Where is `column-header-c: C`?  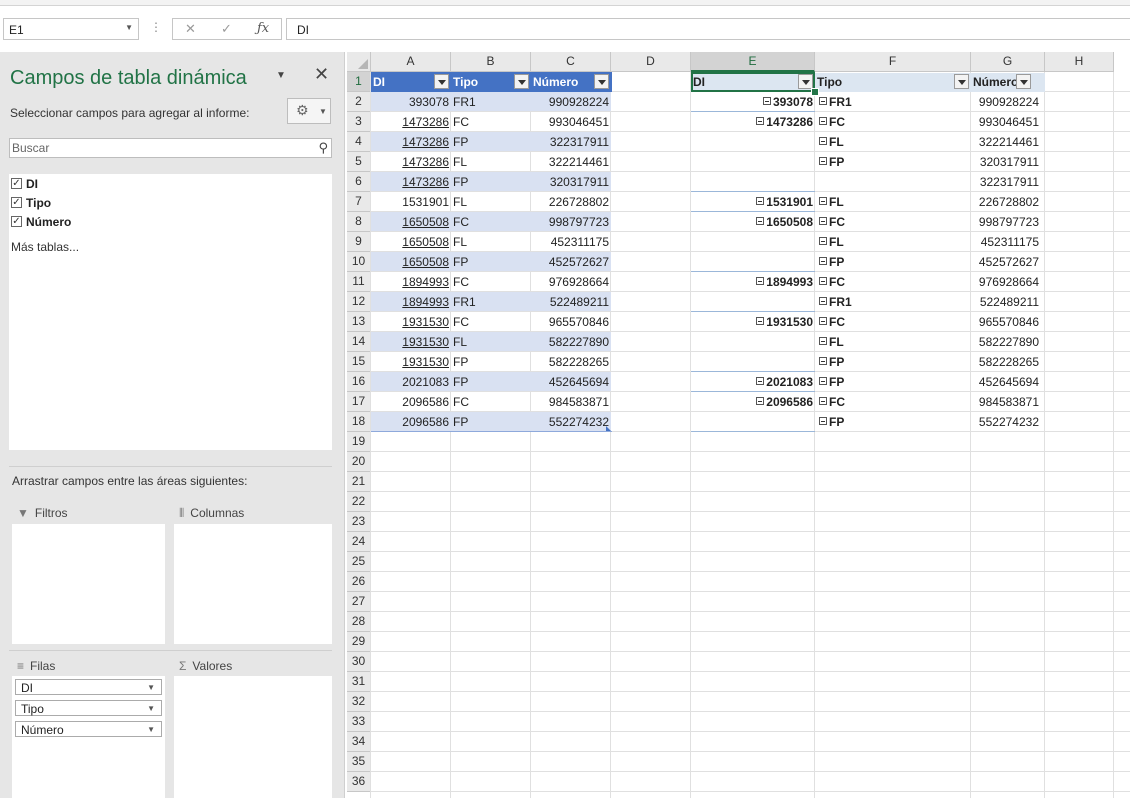 column-header-c: C is located at coordinates (571, 62).